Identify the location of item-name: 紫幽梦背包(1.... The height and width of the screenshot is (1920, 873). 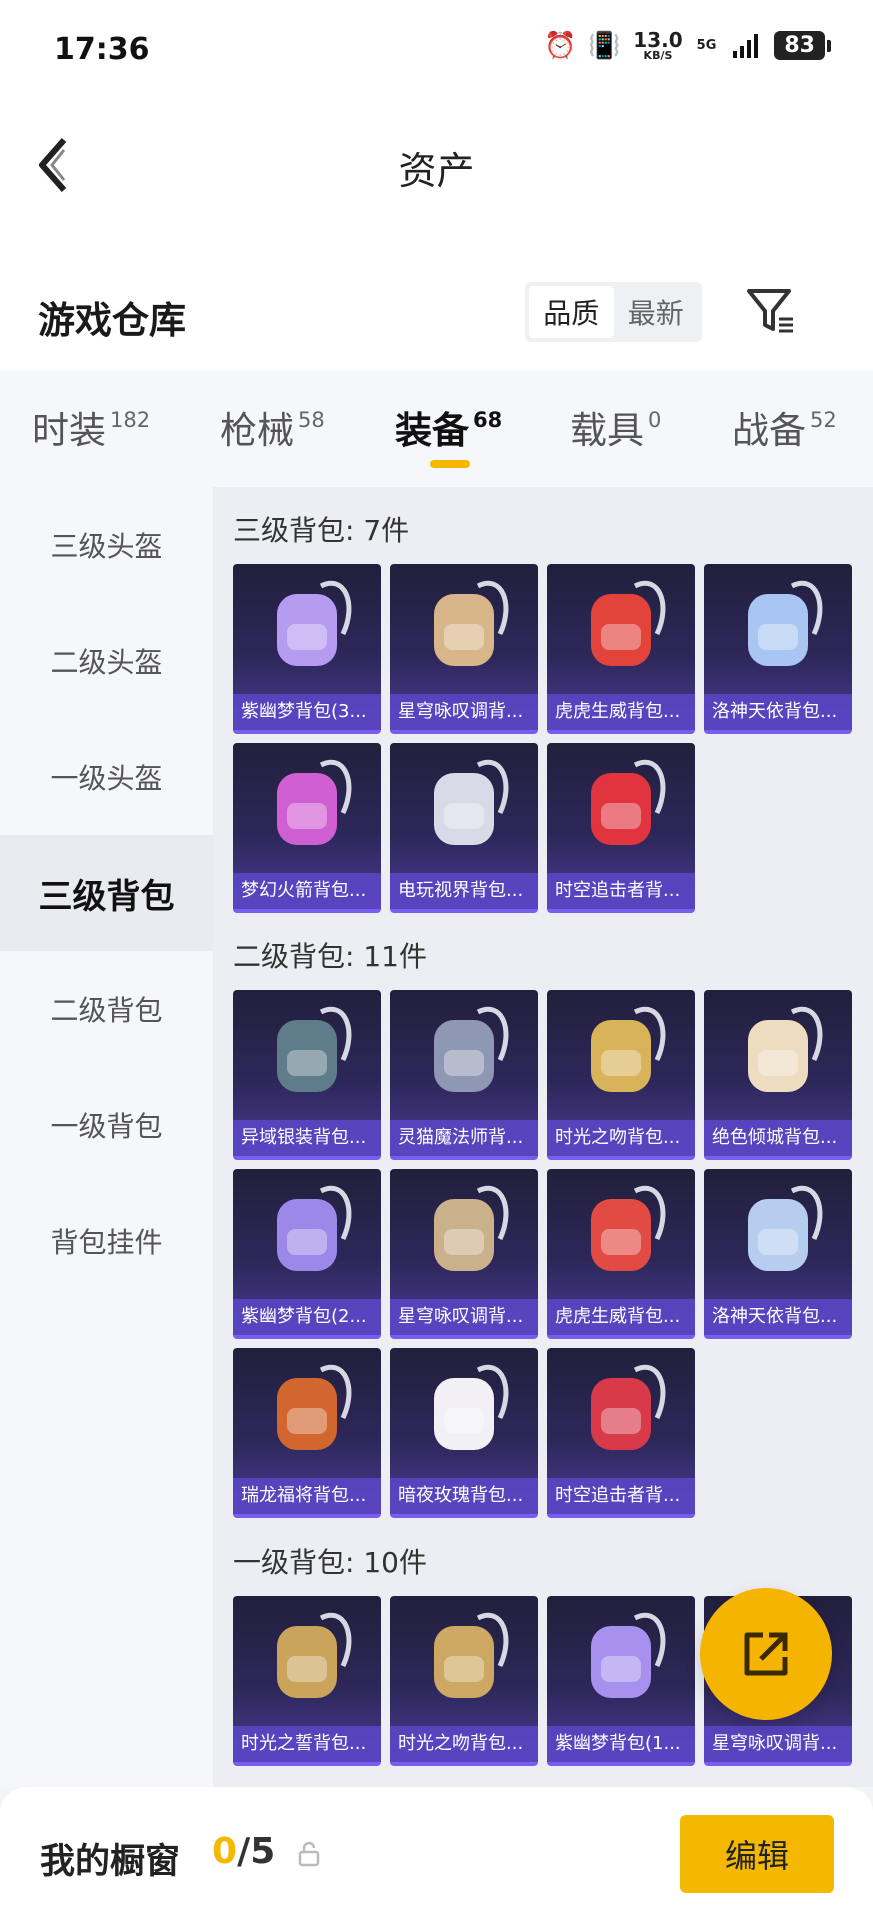
(621, 1744).